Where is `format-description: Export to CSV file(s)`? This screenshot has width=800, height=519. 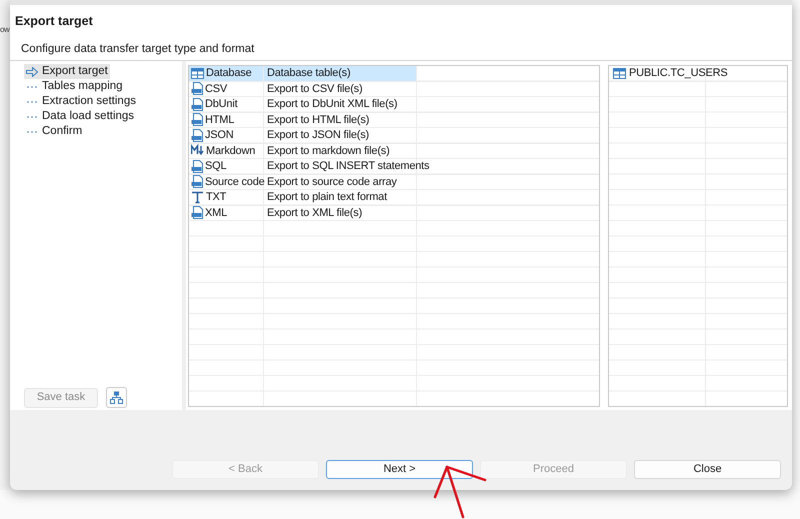
format-description: Export to CSV file(s) is located at coordinates (314, 88).